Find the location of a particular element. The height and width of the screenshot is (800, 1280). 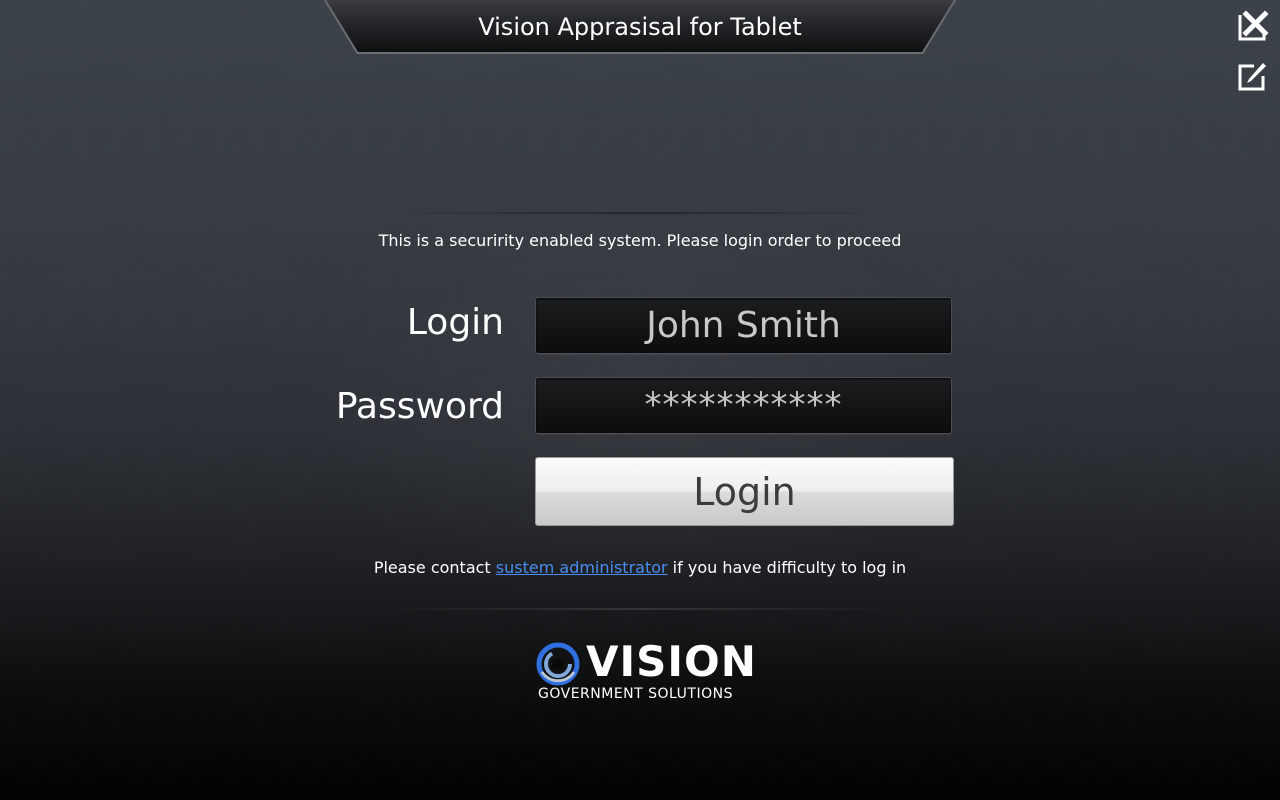

login-button: Login is located at coordinates (744, 491).